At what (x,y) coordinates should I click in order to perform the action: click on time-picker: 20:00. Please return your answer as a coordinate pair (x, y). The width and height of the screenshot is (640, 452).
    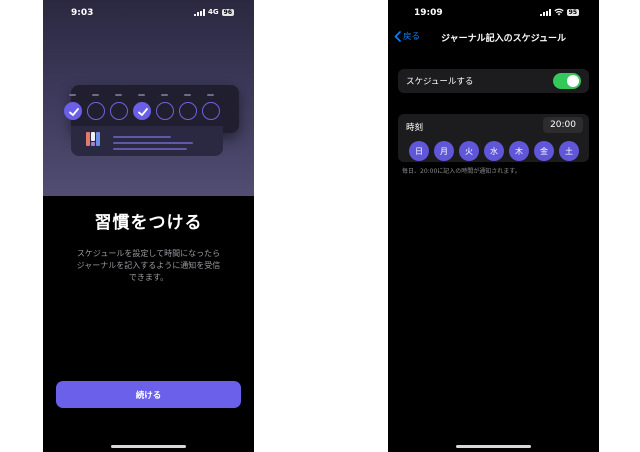
    Looking at the image, I should click on (563, 125).